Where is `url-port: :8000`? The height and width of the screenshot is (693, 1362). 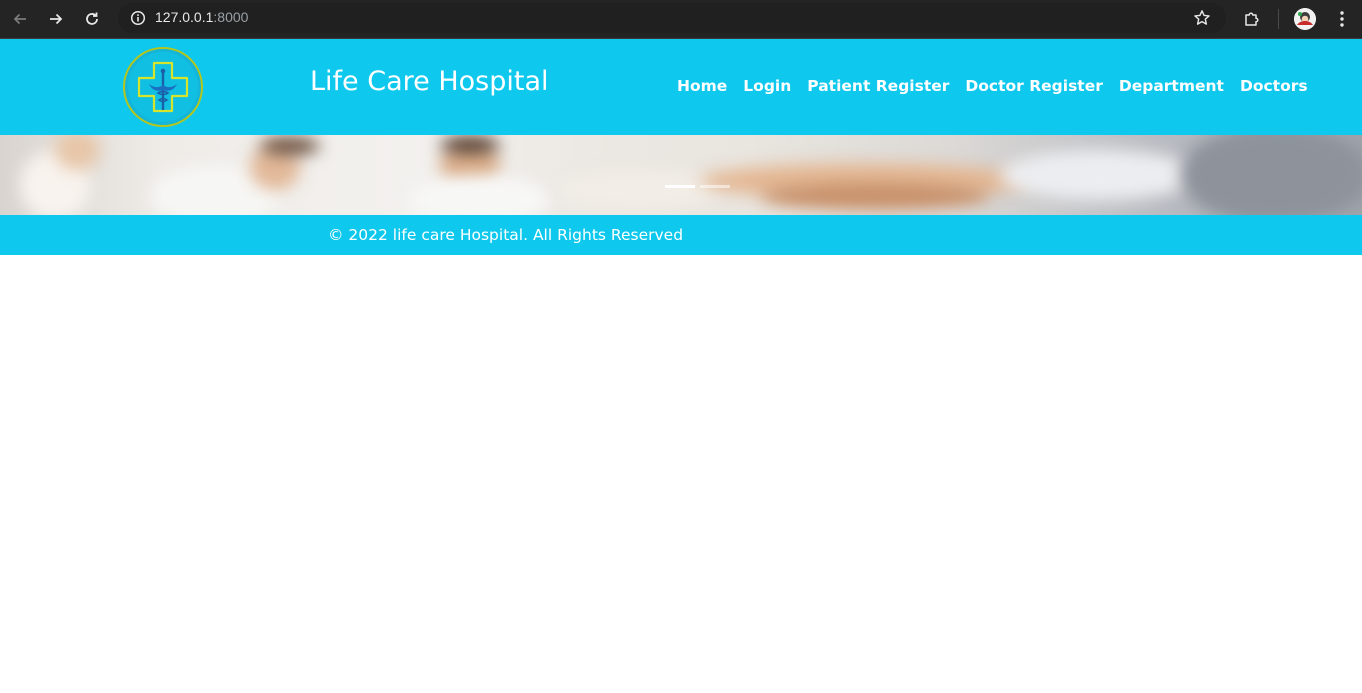 url-port: :8000 is located at coordinates (231, 17).